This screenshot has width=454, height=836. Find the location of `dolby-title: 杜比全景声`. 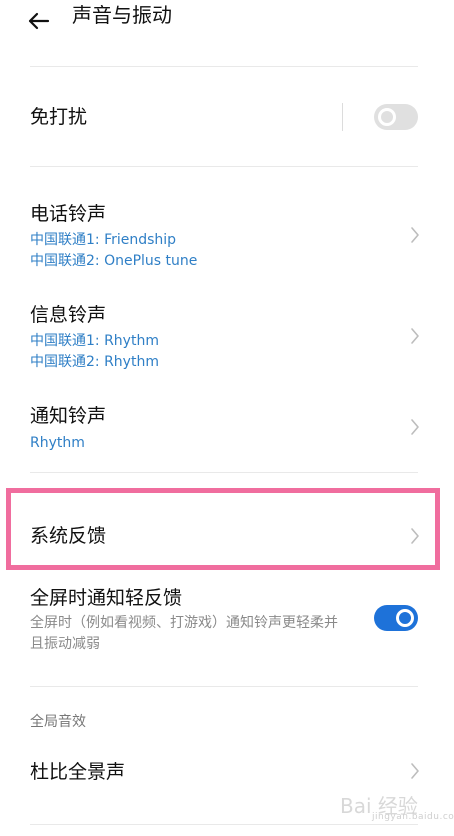

dolby-title: 杜比全景声 is located at coordinates (78, 772).